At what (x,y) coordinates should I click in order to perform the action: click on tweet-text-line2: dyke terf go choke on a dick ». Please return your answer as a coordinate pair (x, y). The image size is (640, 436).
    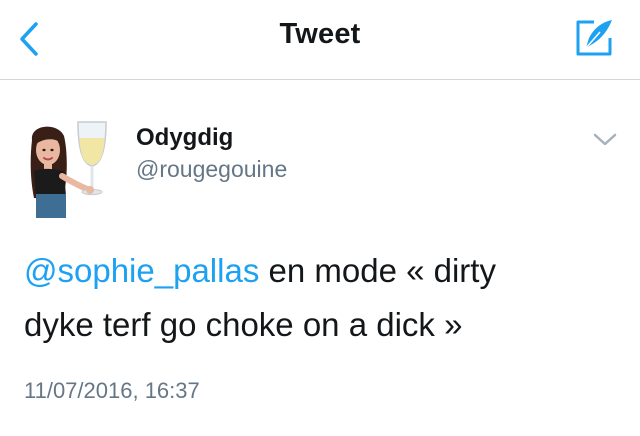
    Looking at the image, I should click on (243, 324).